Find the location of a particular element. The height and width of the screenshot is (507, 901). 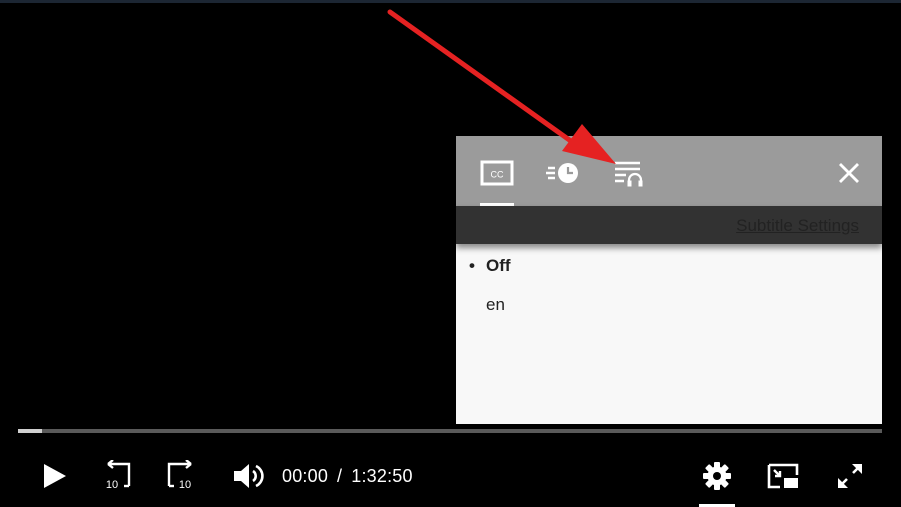

tab-audio-tracks is located at coordinates (629, 178).